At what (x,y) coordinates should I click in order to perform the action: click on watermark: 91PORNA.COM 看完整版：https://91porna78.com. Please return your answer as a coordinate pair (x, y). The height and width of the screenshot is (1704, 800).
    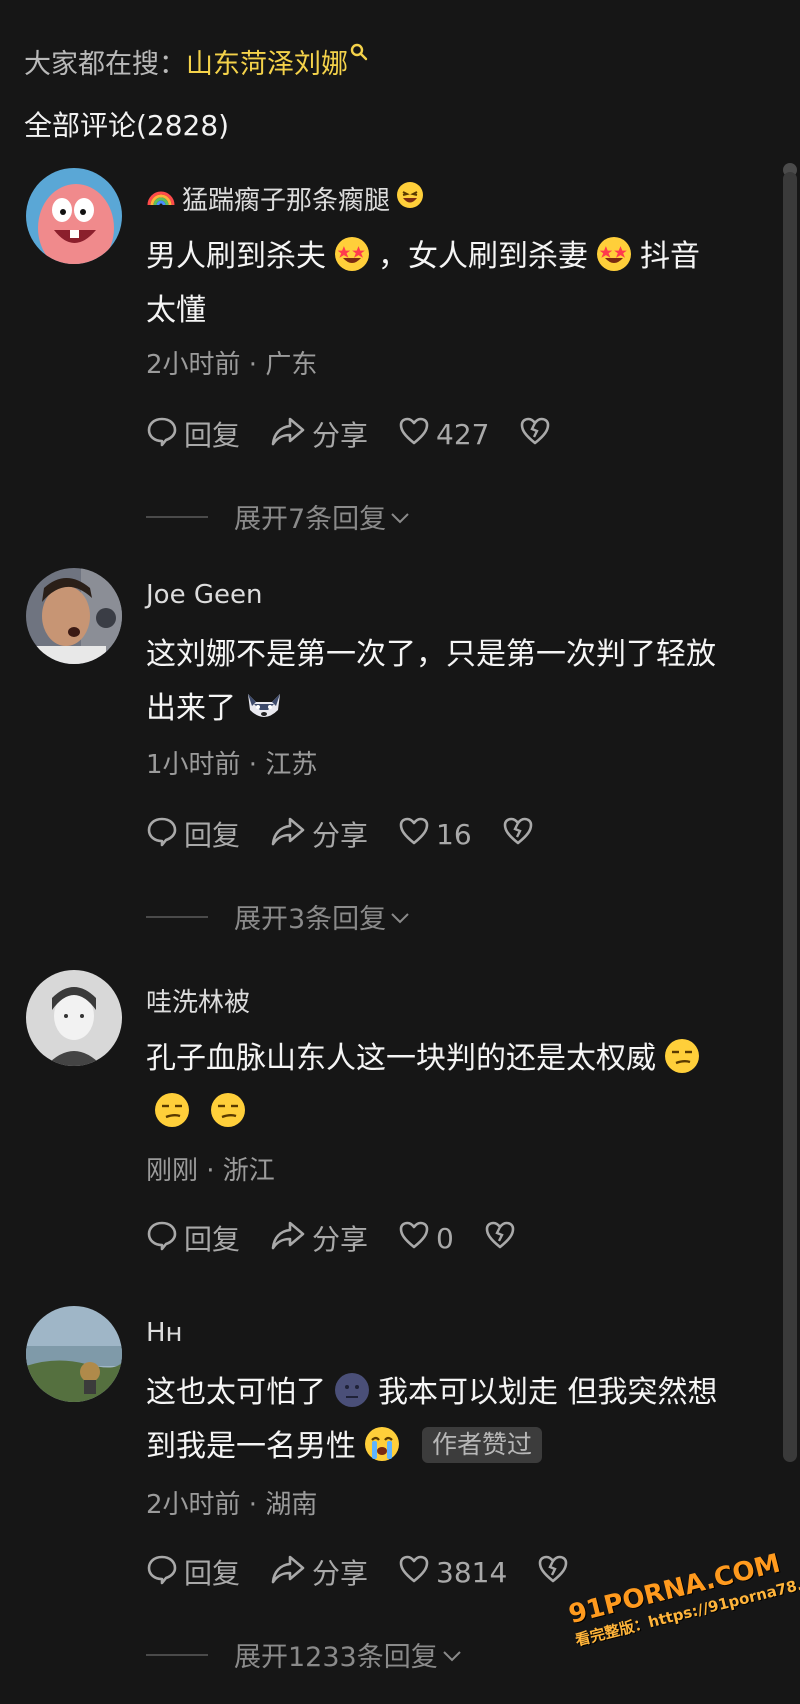
    Looking at the image, I should click on (683, 1623).